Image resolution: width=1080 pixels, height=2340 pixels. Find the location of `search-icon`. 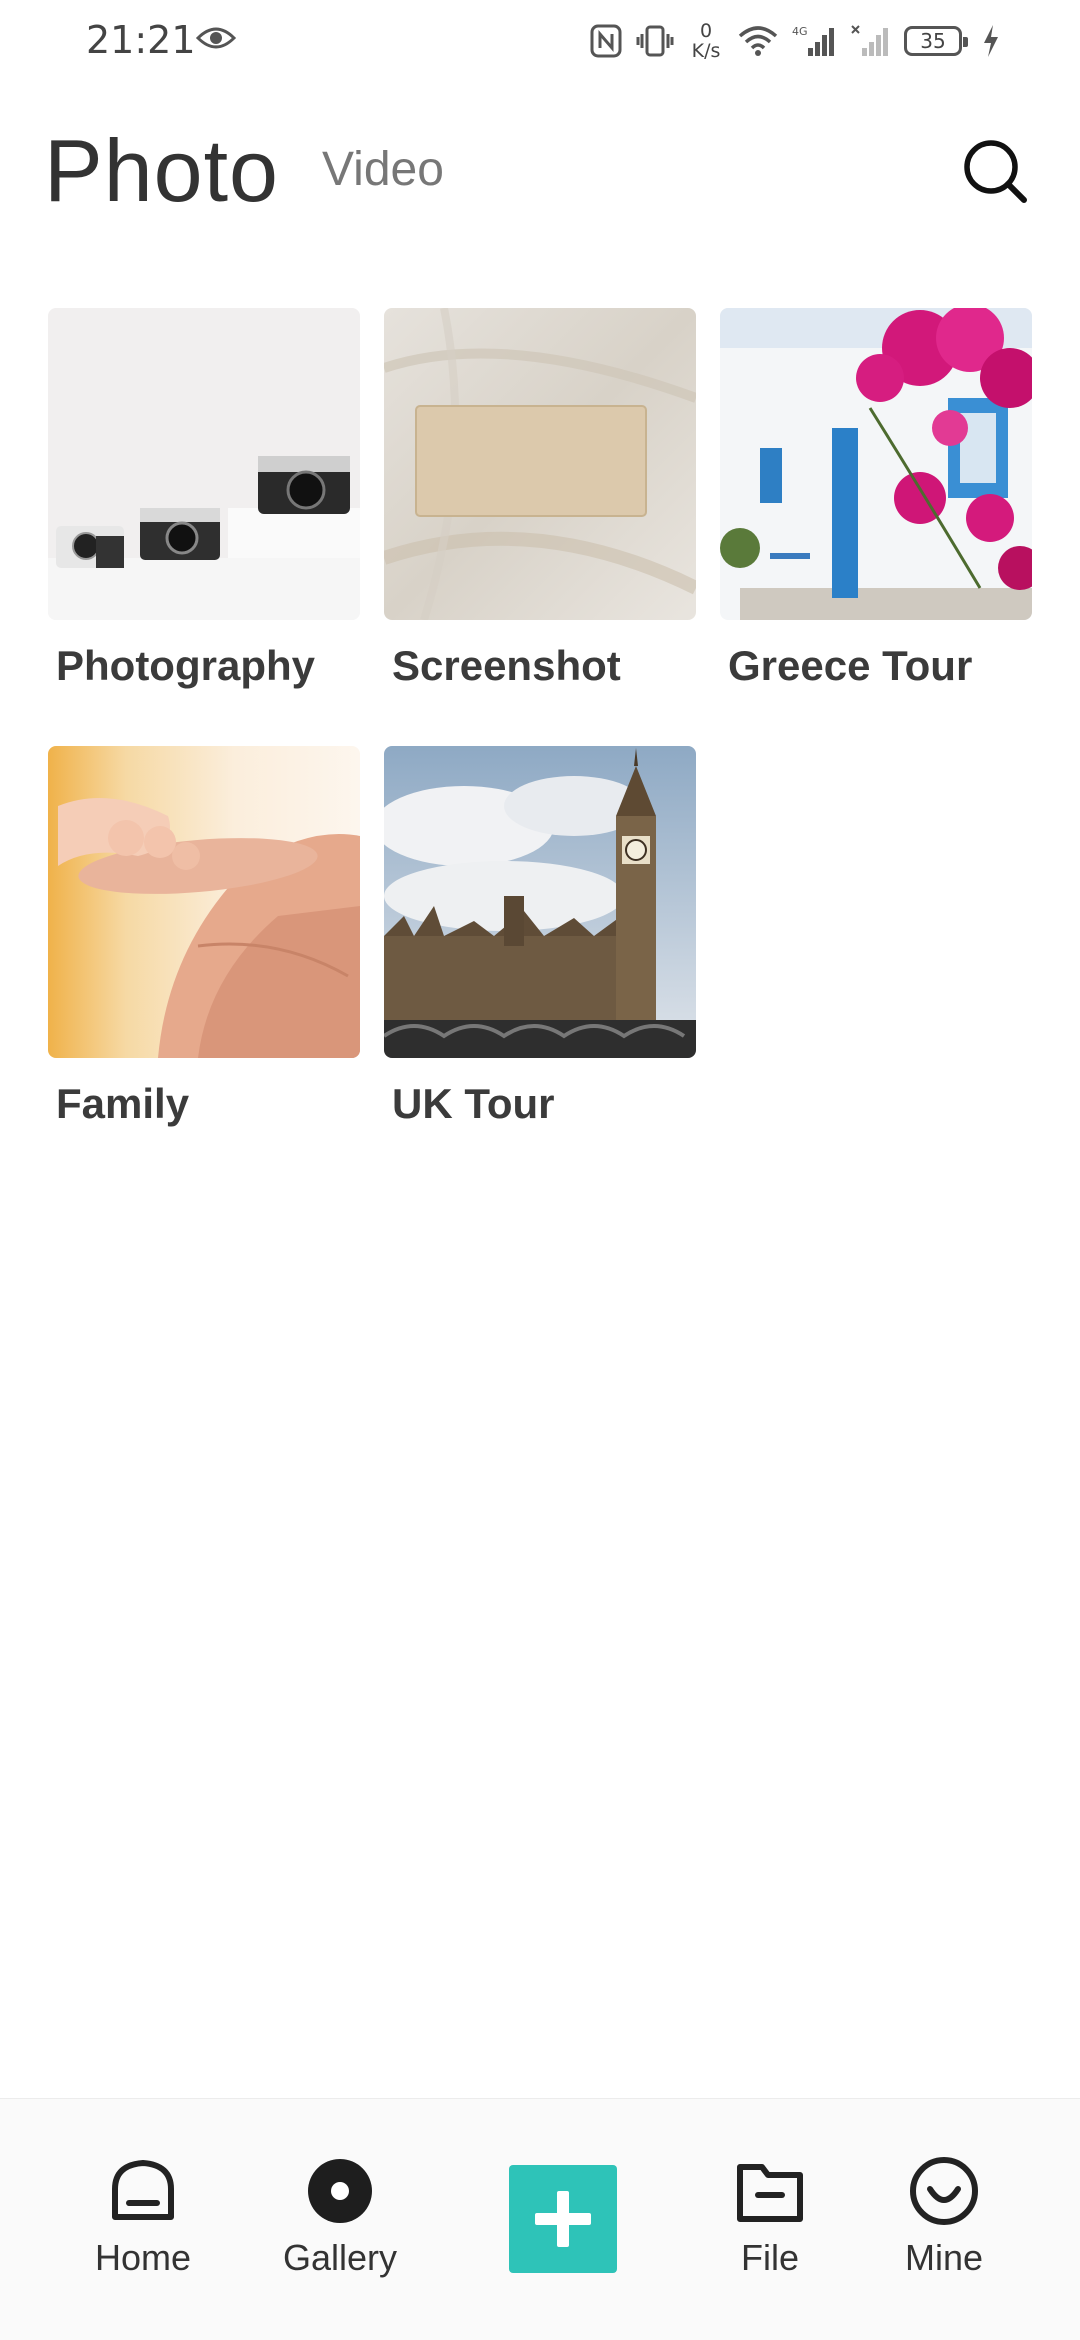

search-icon is located at coordinates (995, 171).